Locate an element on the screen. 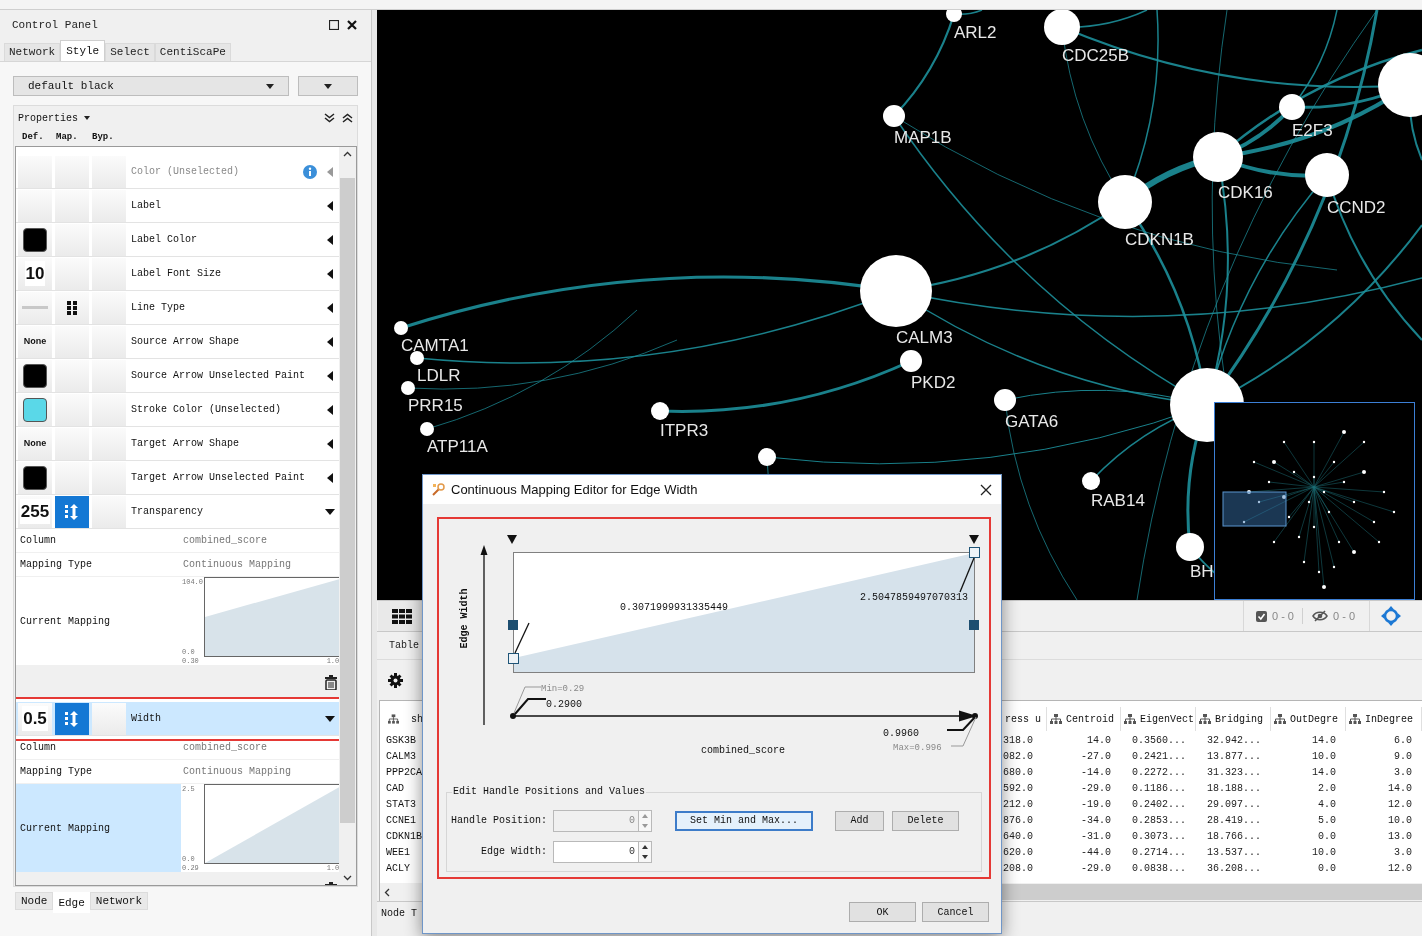  property-row: None Source Arrow Shape is located at coordinates (178, 342).